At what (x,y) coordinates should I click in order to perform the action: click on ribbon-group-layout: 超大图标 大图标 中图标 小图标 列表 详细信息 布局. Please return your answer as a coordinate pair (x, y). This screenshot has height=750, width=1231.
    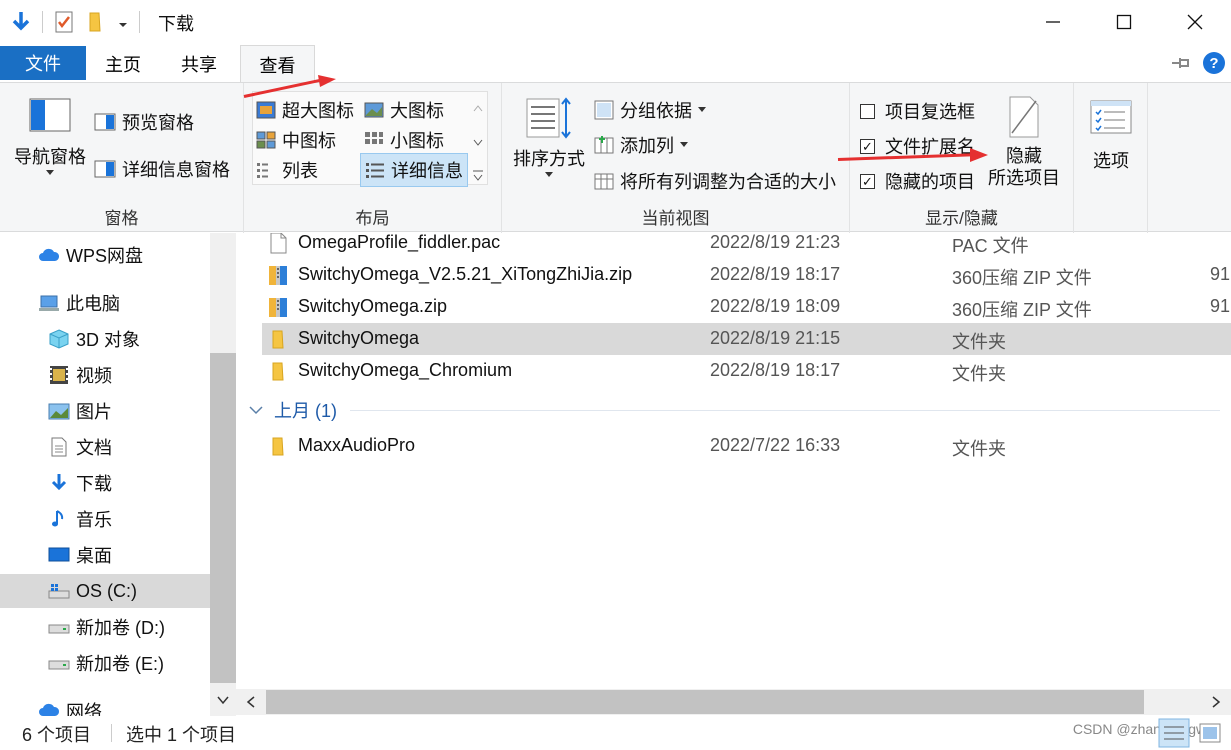
    Looking at the image, I should click on (373, 158).